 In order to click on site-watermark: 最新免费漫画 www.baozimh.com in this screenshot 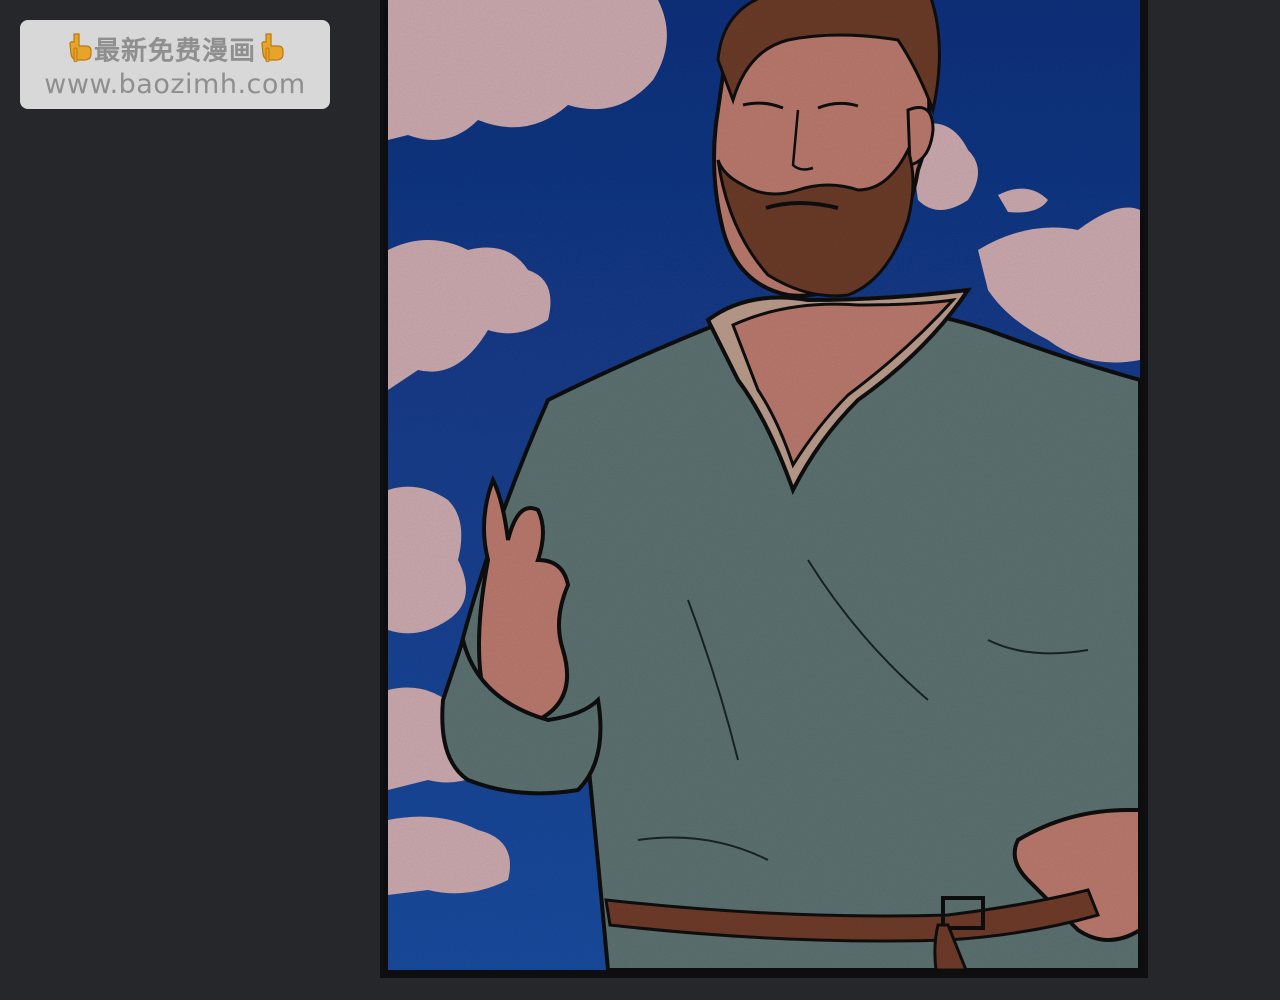, I will do `click(175, 64)`.